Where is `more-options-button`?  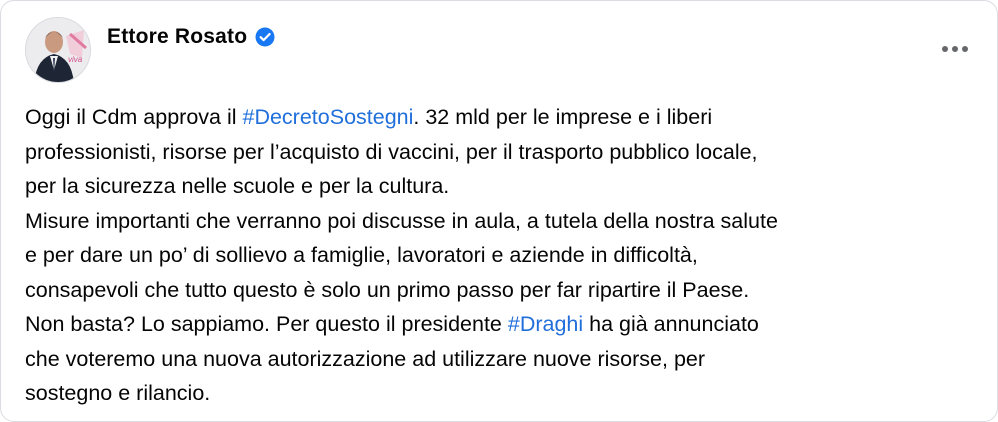
more-options-button is located at coordinates (955, 49).